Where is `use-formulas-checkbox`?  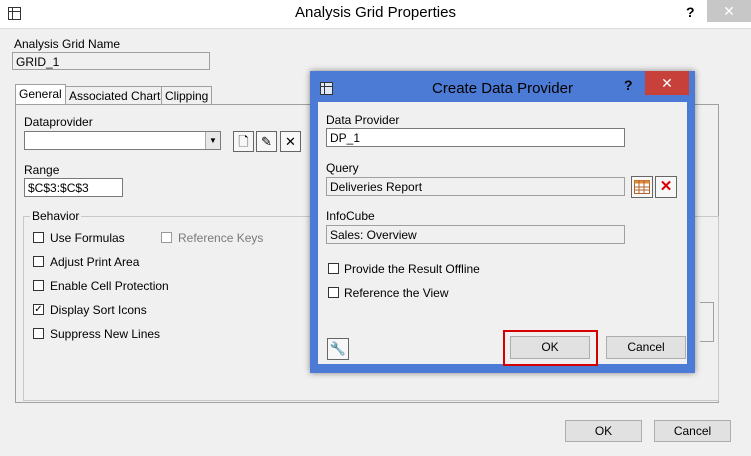 use-formulas-checkbox is located at coordinates (38, 237).